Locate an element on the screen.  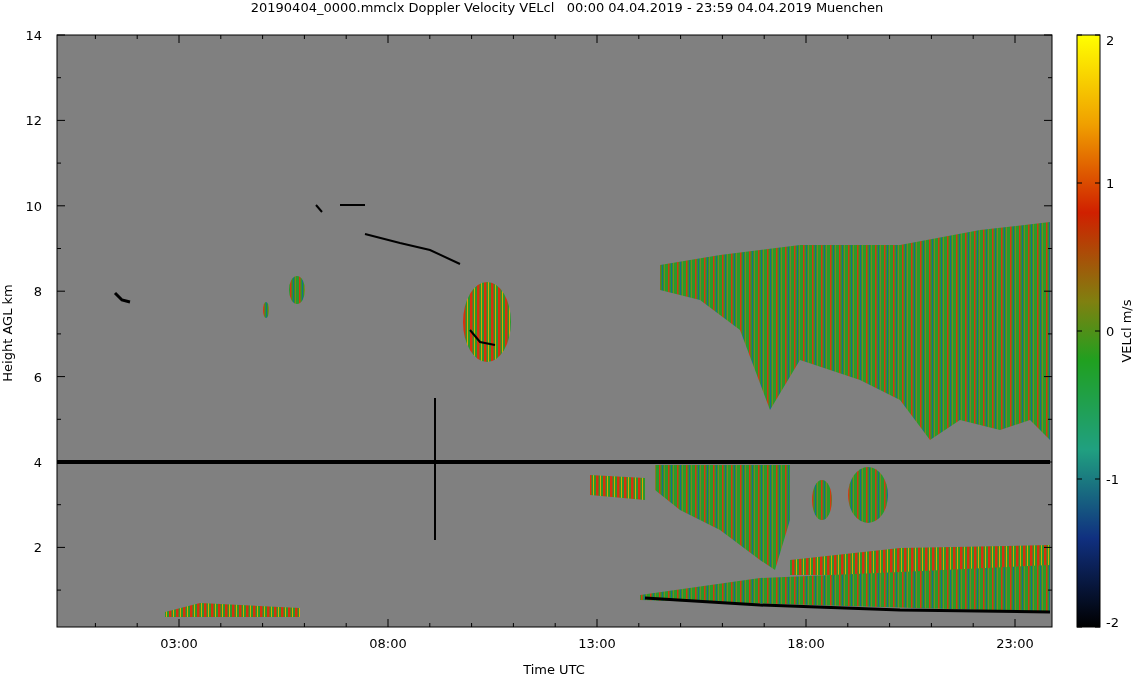
colorbar-tick-label: 1 is located at coordinates (1110, 183).